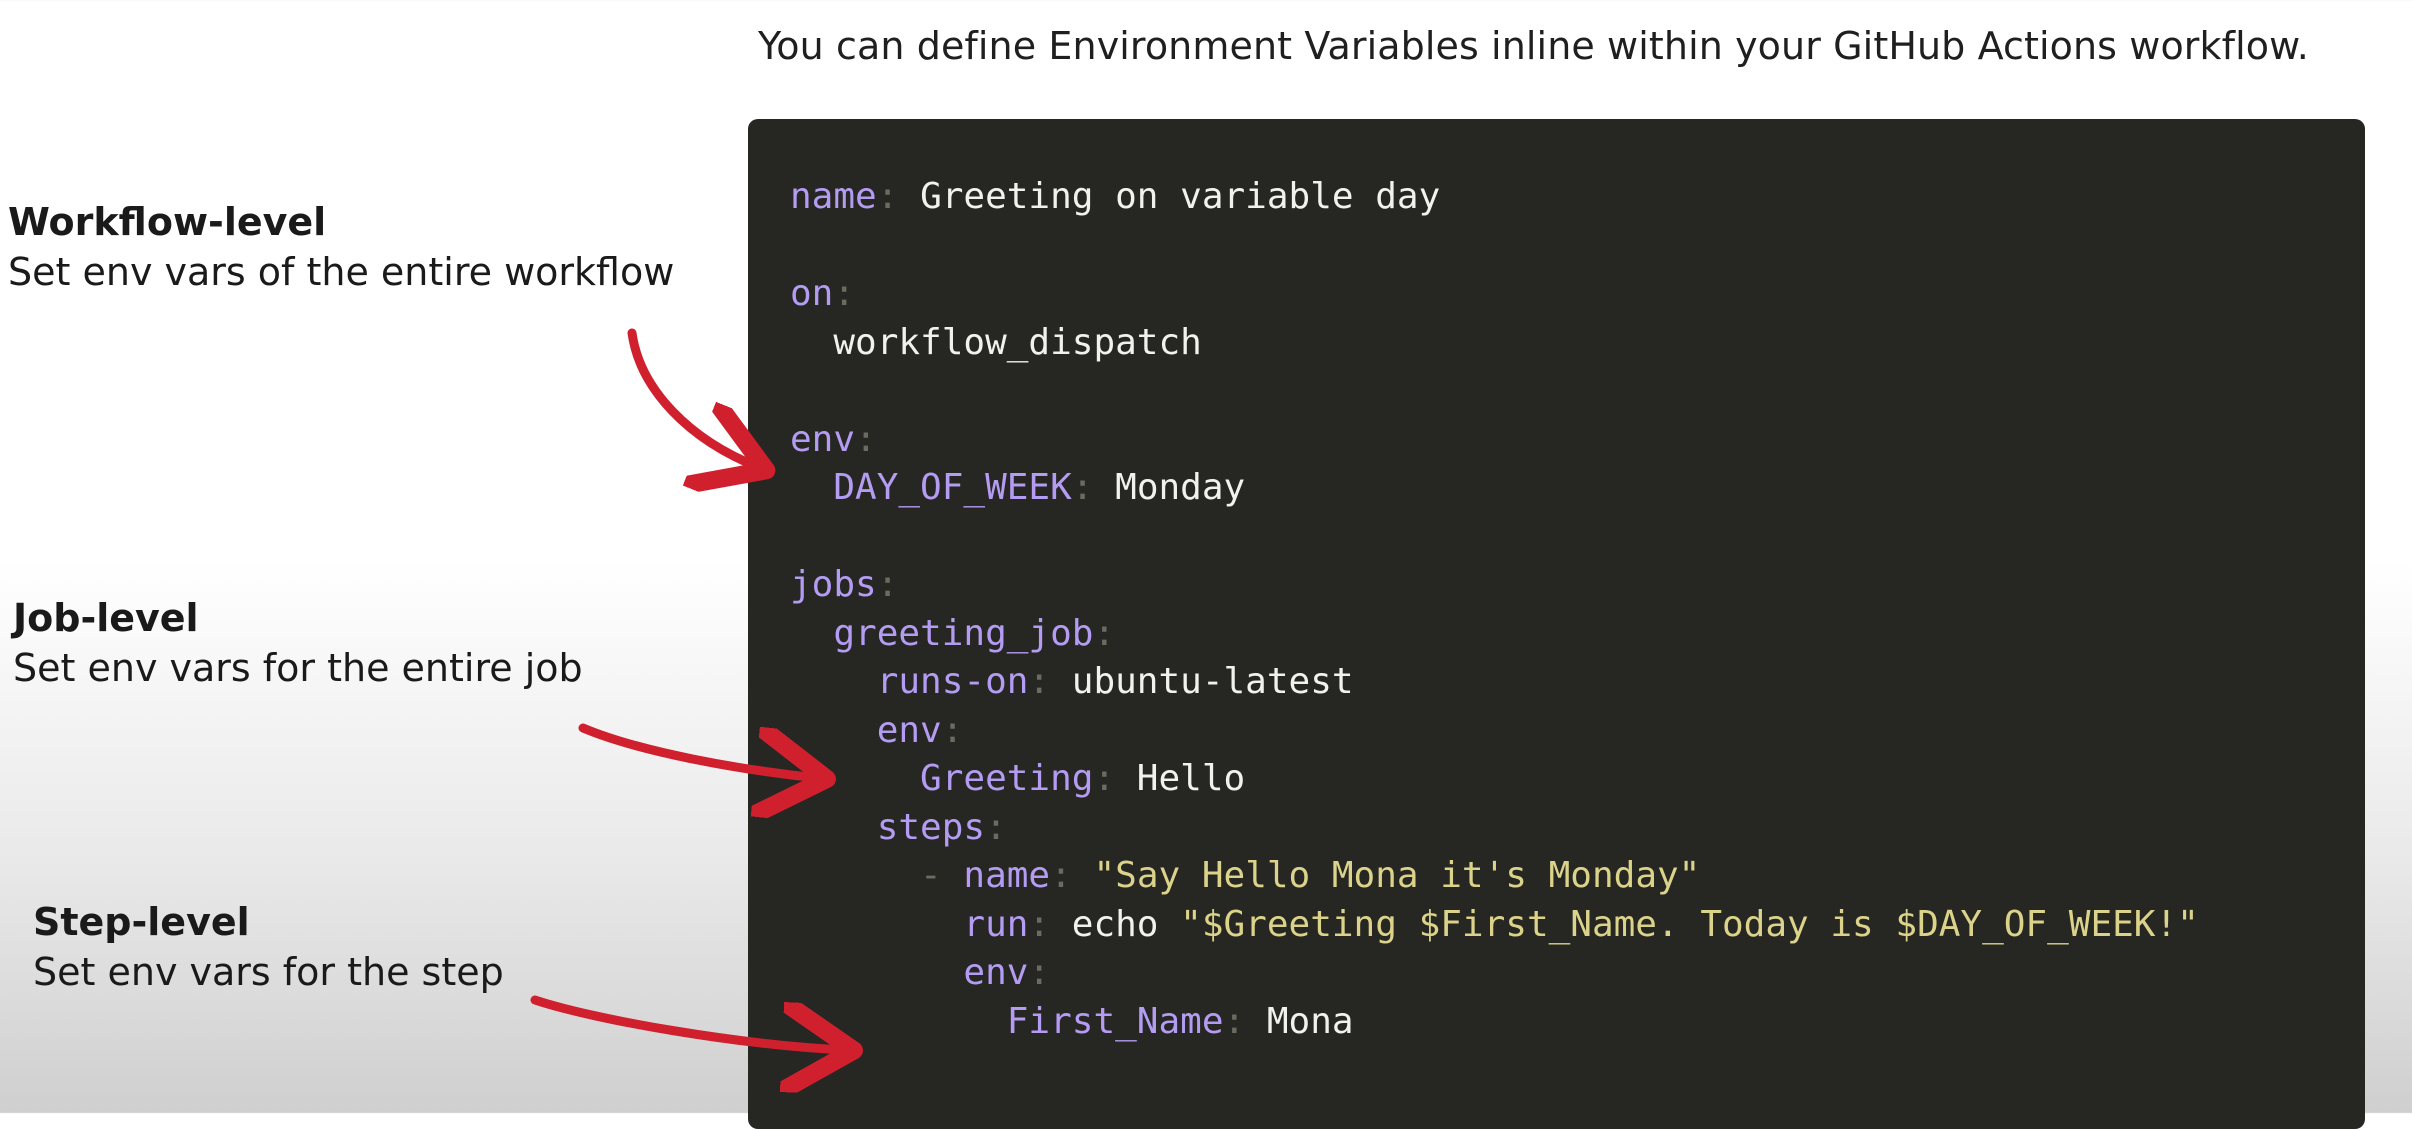 This screenshot has width=2412, height=1129. I want to click on workflow-arrow-icon, so click(692, 397).